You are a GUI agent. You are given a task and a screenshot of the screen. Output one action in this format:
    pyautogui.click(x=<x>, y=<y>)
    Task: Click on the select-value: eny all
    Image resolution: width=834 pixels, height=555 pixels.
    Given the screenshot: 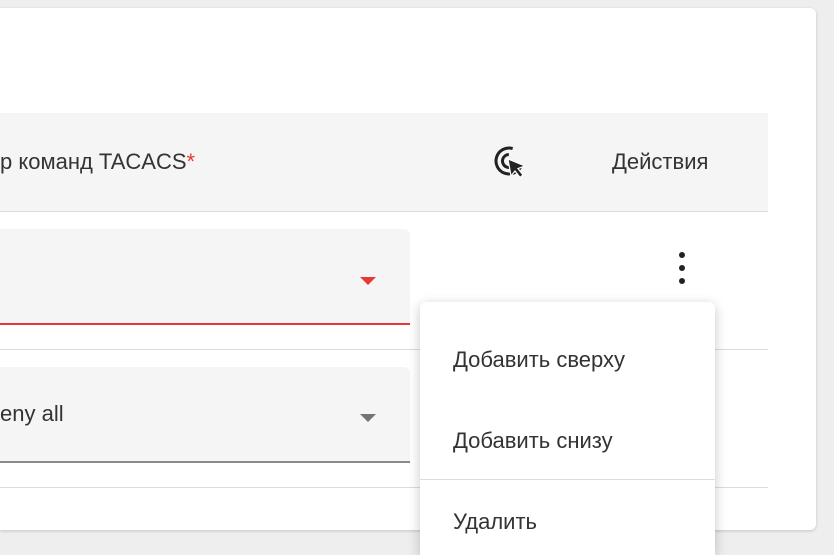 What is the action you would take?
    pyautogui.click(x=32, y=413)
    